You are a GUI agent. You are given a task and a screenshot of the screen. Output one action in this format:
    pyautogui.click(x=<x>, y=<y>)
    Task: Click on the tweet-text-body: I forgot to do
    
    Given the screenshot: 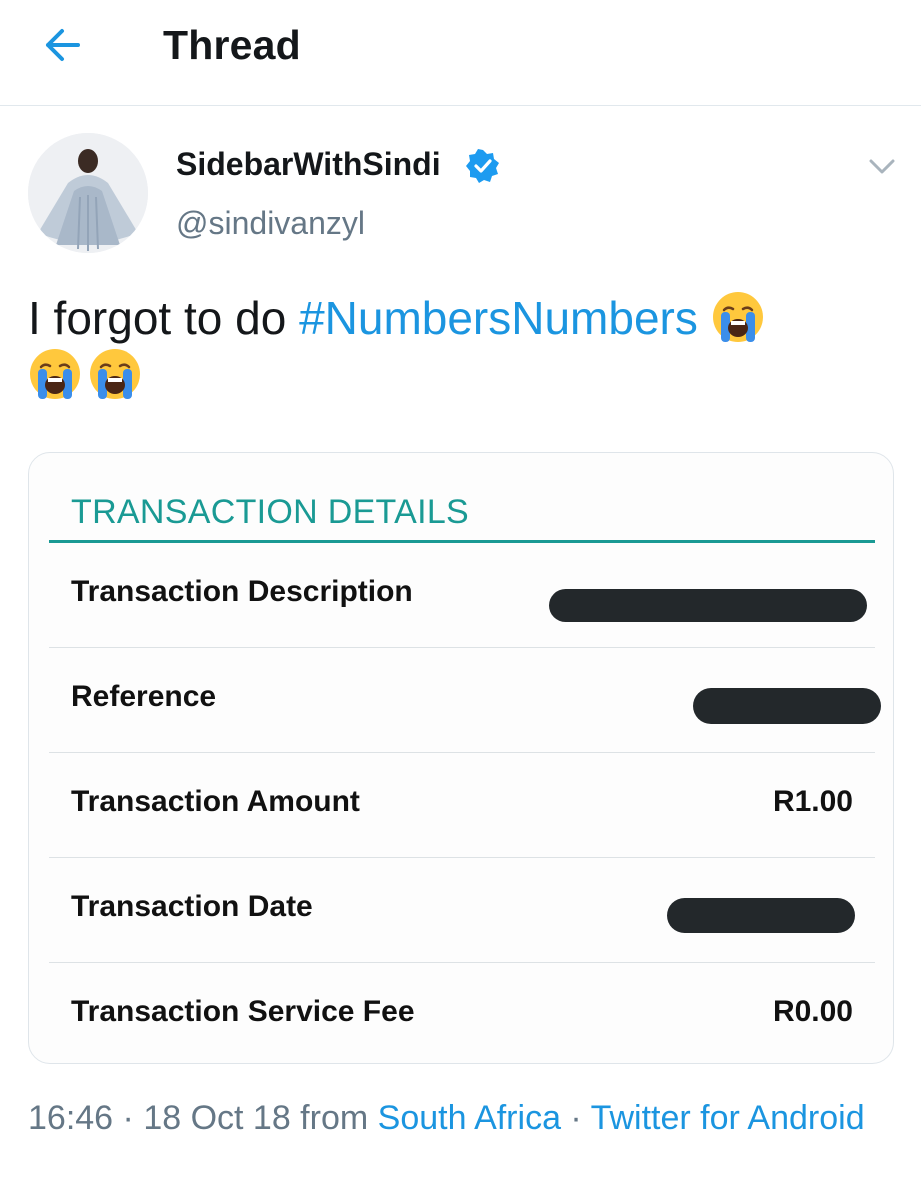 What is the action you would take?
    pyautogui.click(x=164, y=318)
    